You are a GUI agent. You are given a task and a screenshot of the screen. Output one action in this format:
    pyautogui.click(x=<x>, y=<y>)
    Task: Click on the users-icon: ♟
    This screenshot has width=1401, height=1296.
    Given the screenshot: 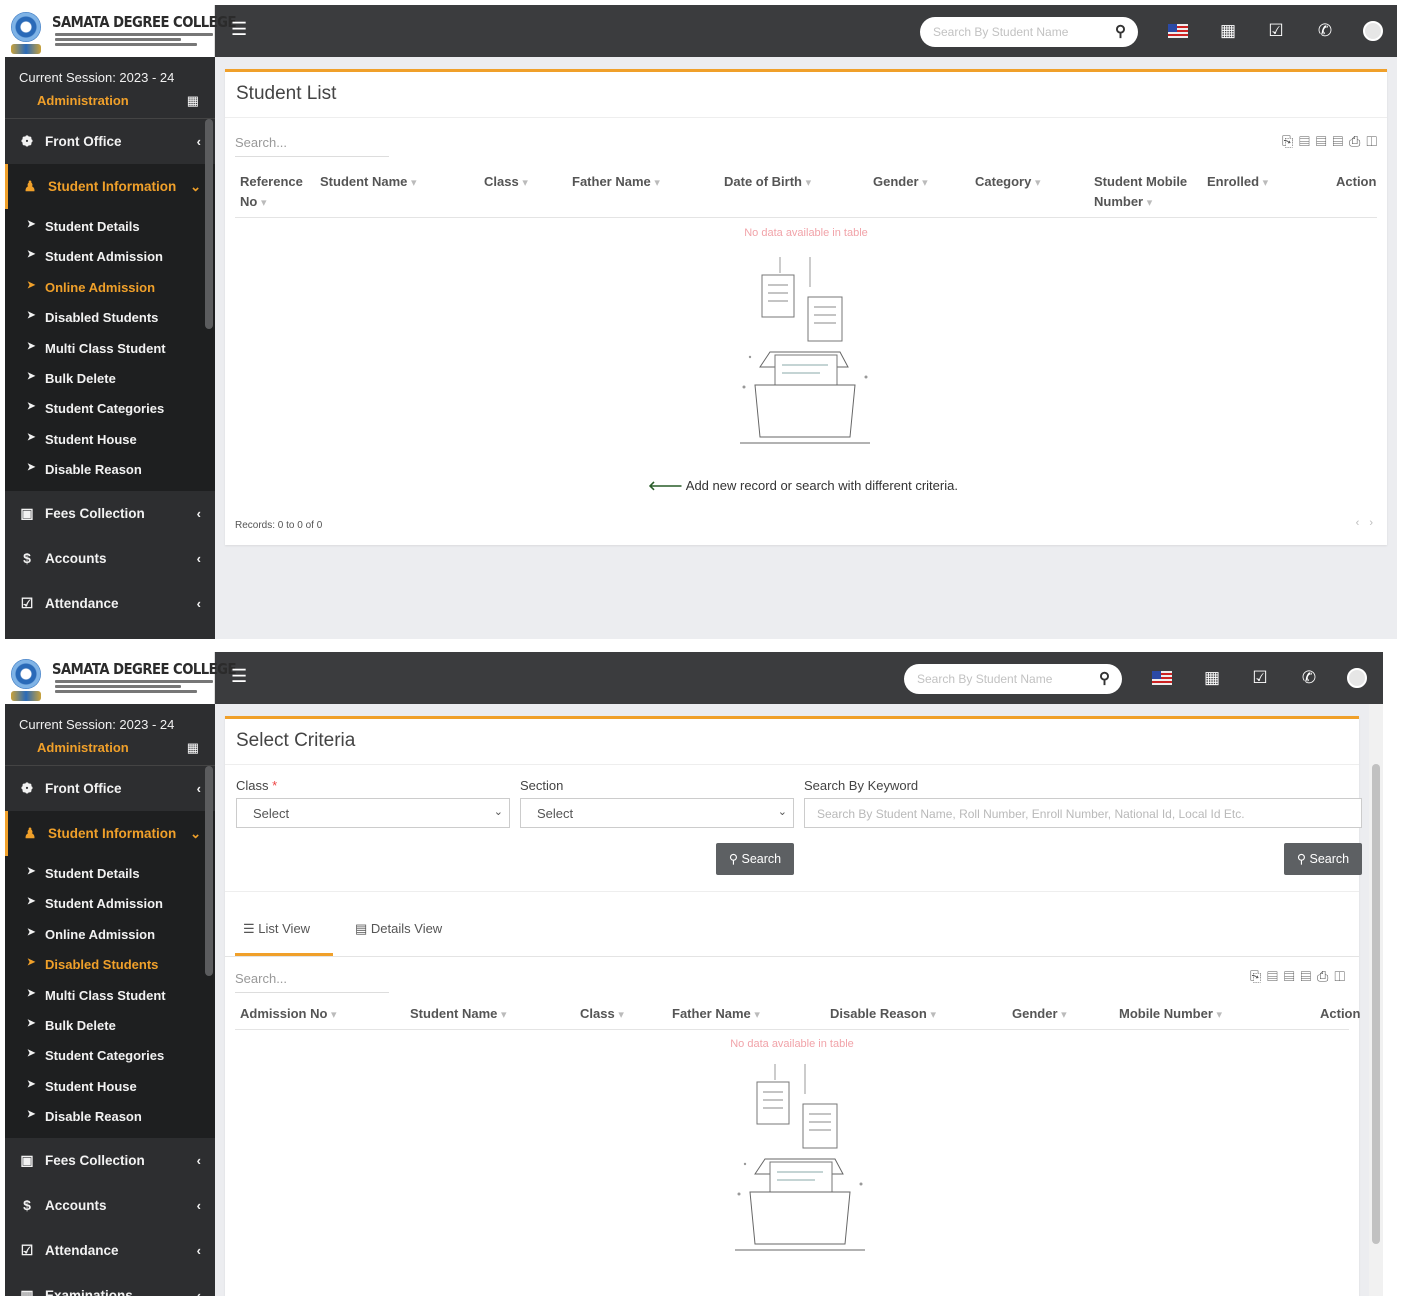 What is the action you would take?
    pyautogui.click(x=30, y=186)
    